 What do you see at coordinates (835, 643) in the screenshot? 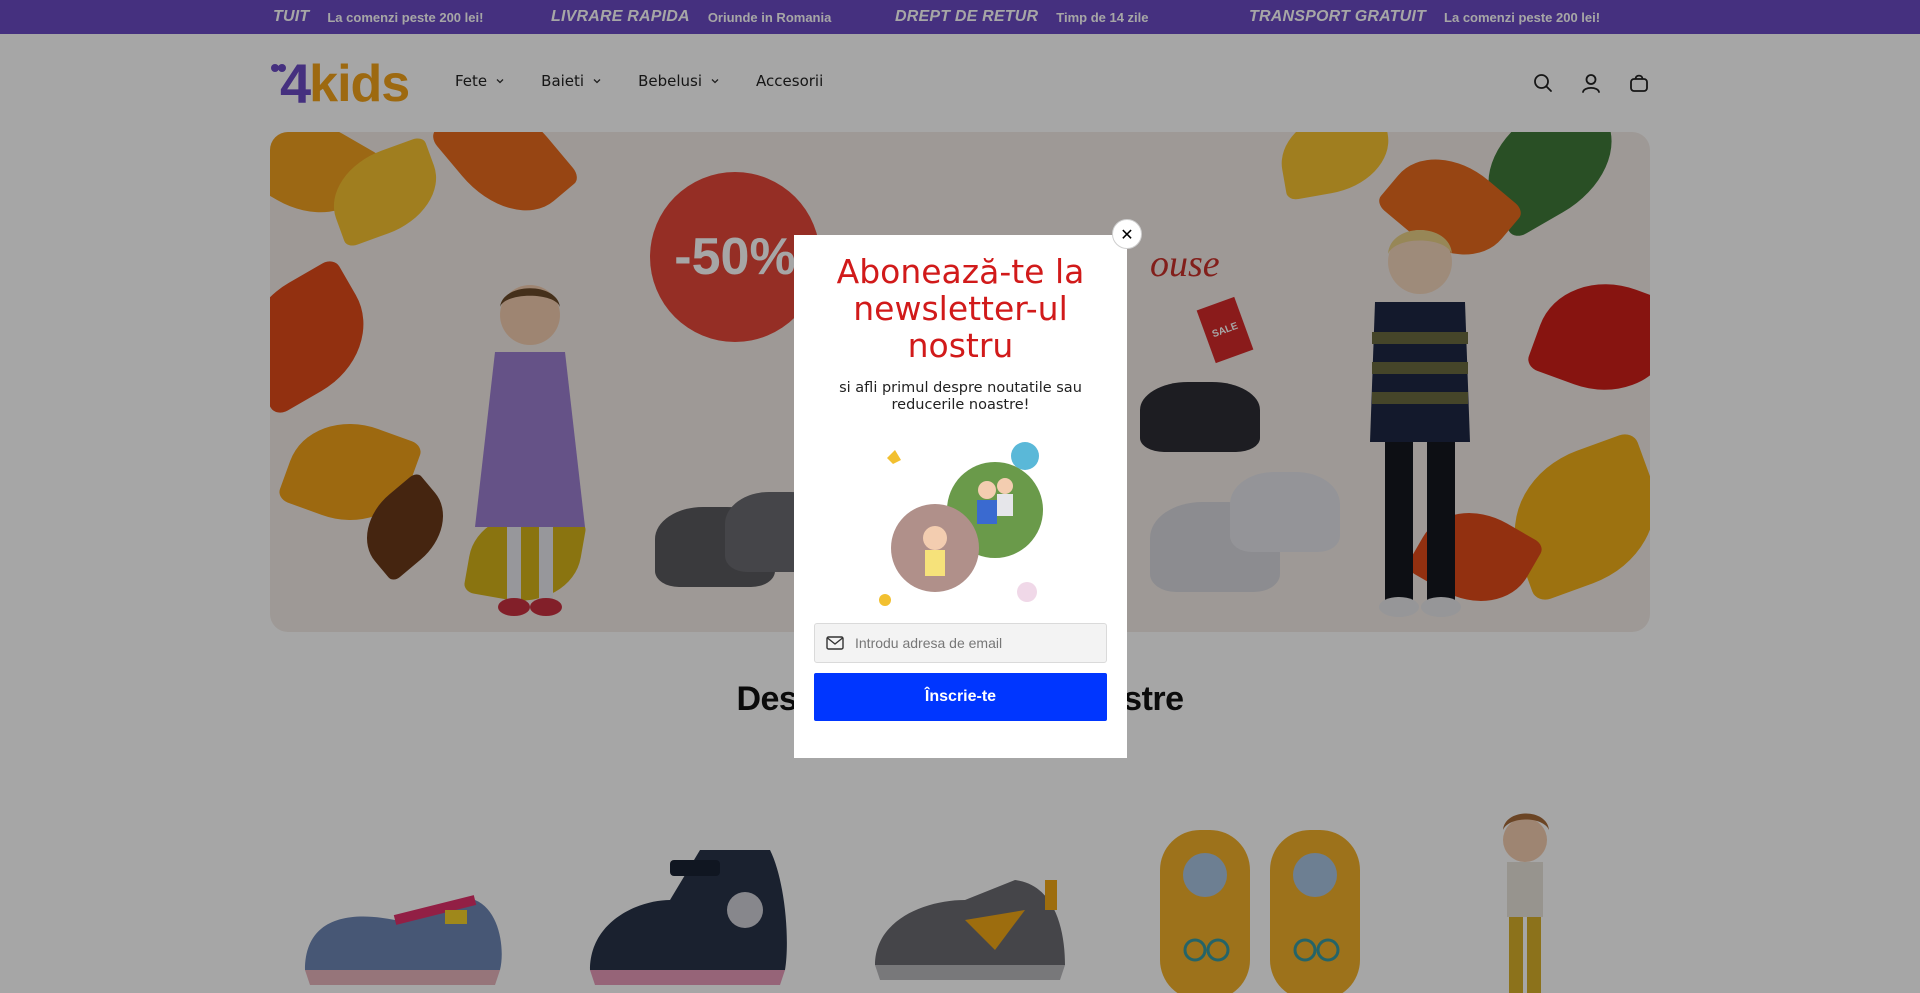
I see `mail-icon` at bounding box center [835, 643].